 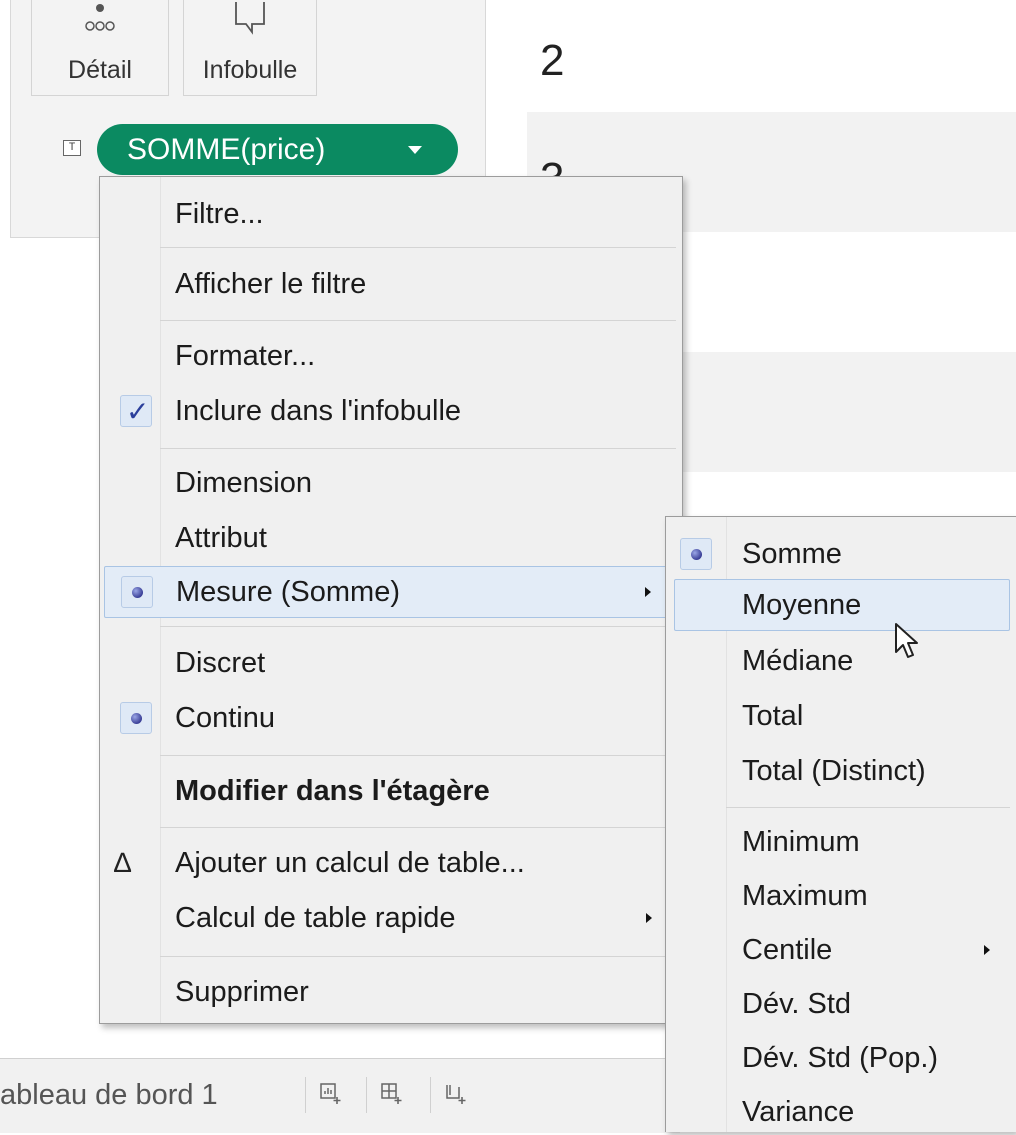 What do you see at coordinates (798, 1112) in the screenshot?
I see `menu-item-label: Variance` at bounding box center [798, 1112].